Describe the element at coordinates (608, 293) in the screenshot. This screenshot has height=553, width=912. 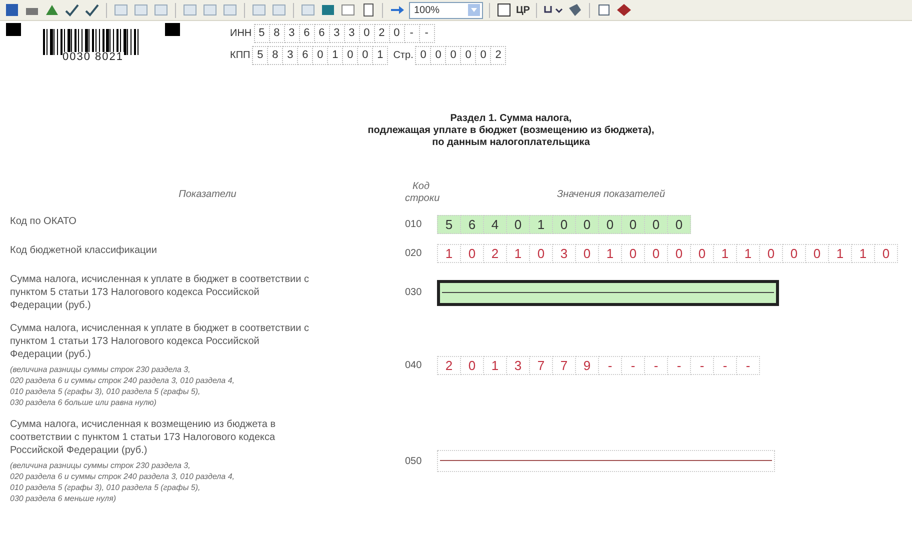
I see `value-field` at that location.